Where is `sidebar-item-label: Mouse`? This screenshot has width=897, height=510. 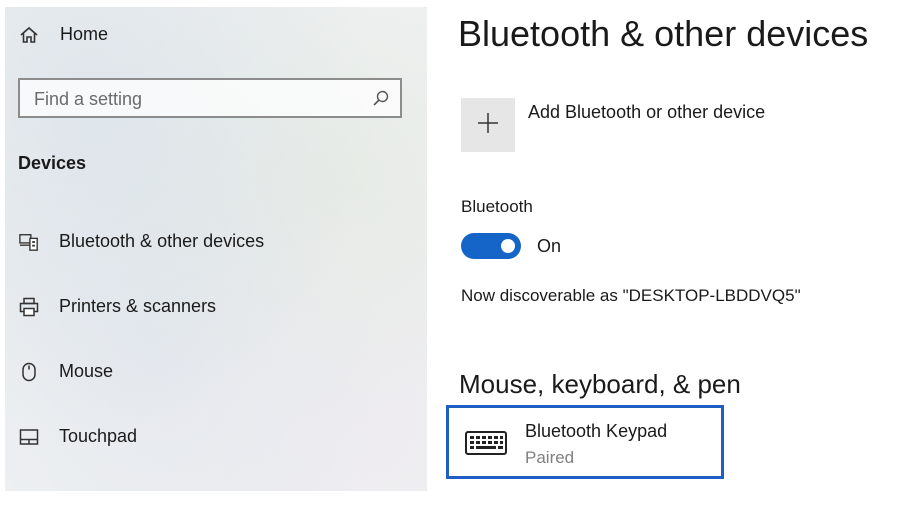
sidebar-item-label: Mouse is located at coordinates (86, 371).